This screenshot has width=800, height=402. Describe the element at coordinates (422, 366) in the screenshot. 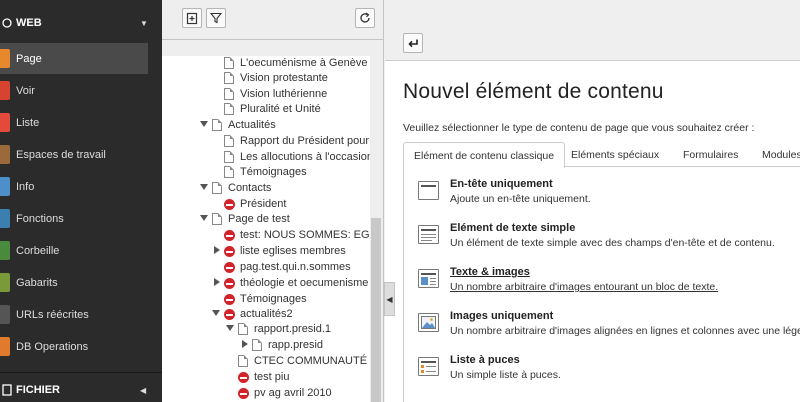

I see `icon-bullet` at that location.